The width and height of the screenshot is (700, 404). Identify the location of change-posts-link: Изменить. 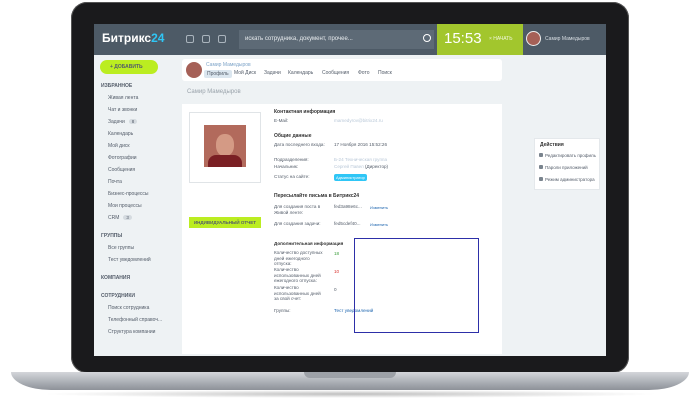
(379, 207).